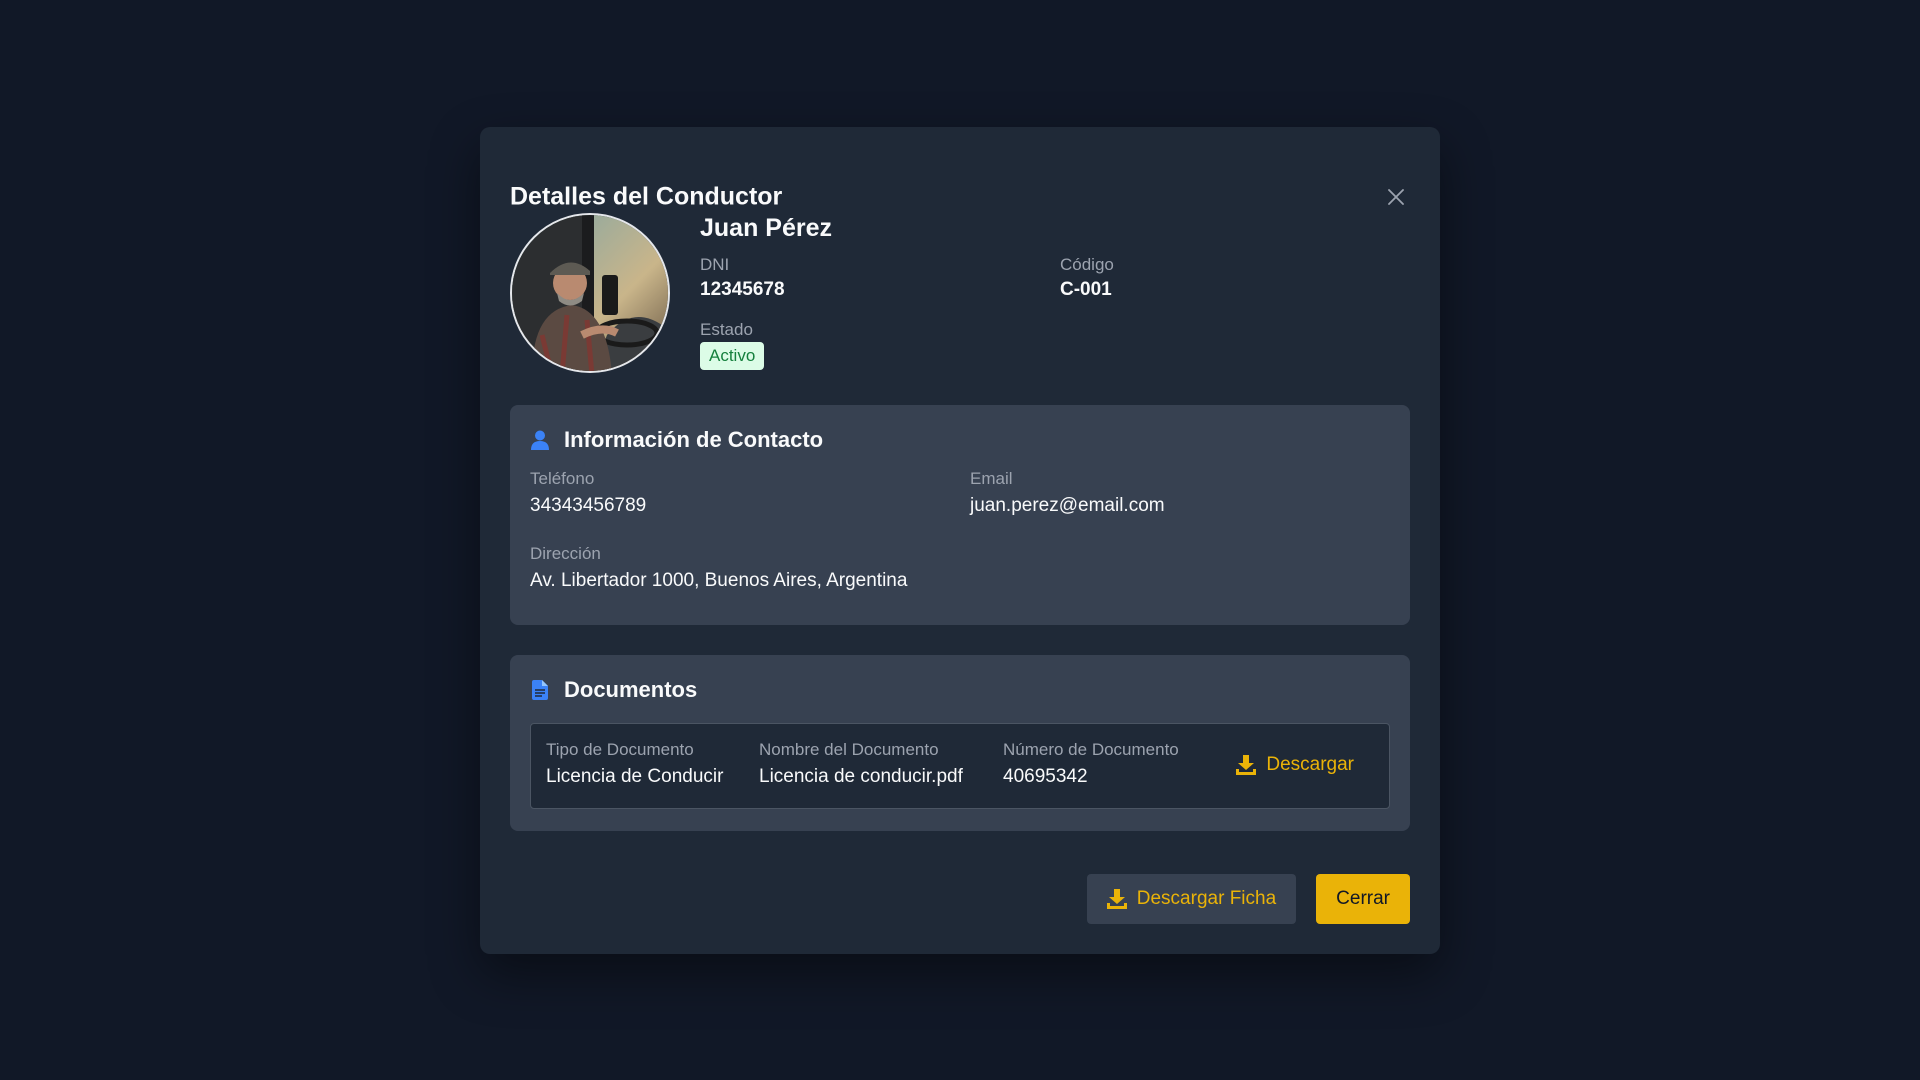  I want to click on code-value: C-001, so click(1086, 289).